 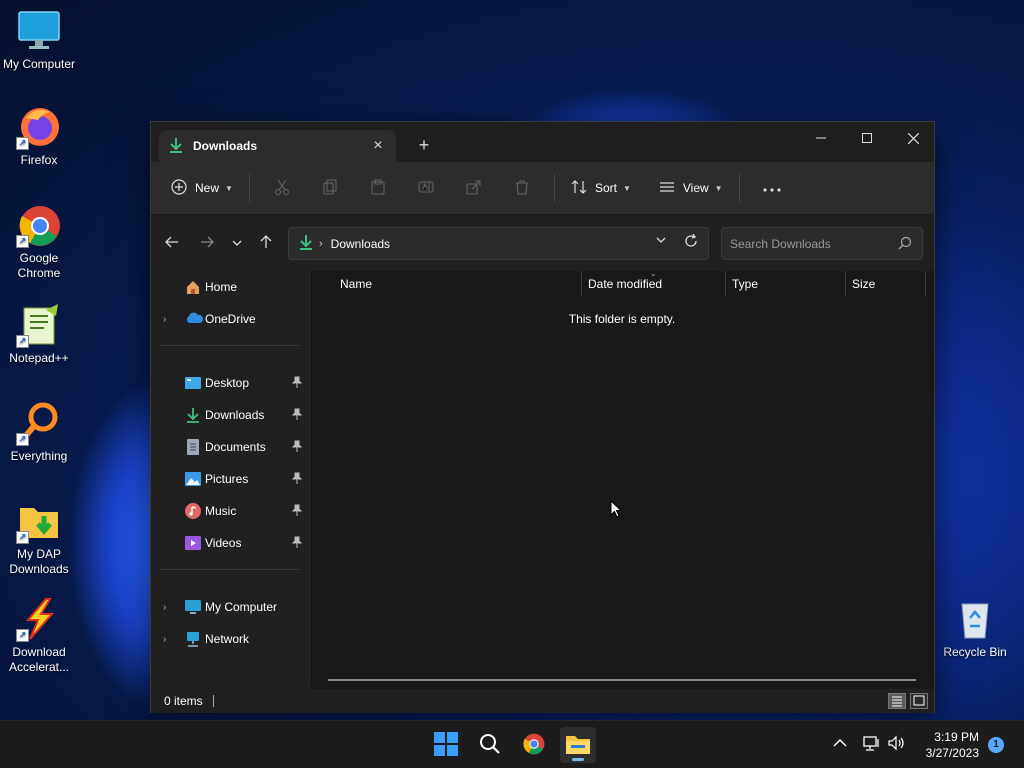 I want to click on sidebar-item-label: Pictures, so click(x=227, y=479).